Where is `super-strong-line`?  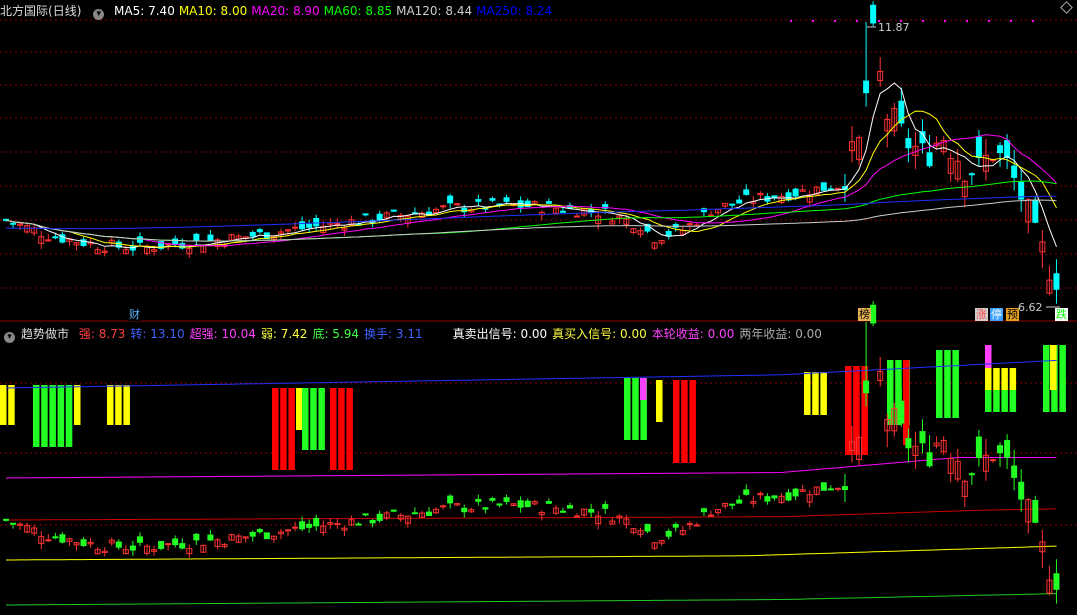 super-strong-line is located at coordinates (531, 468).